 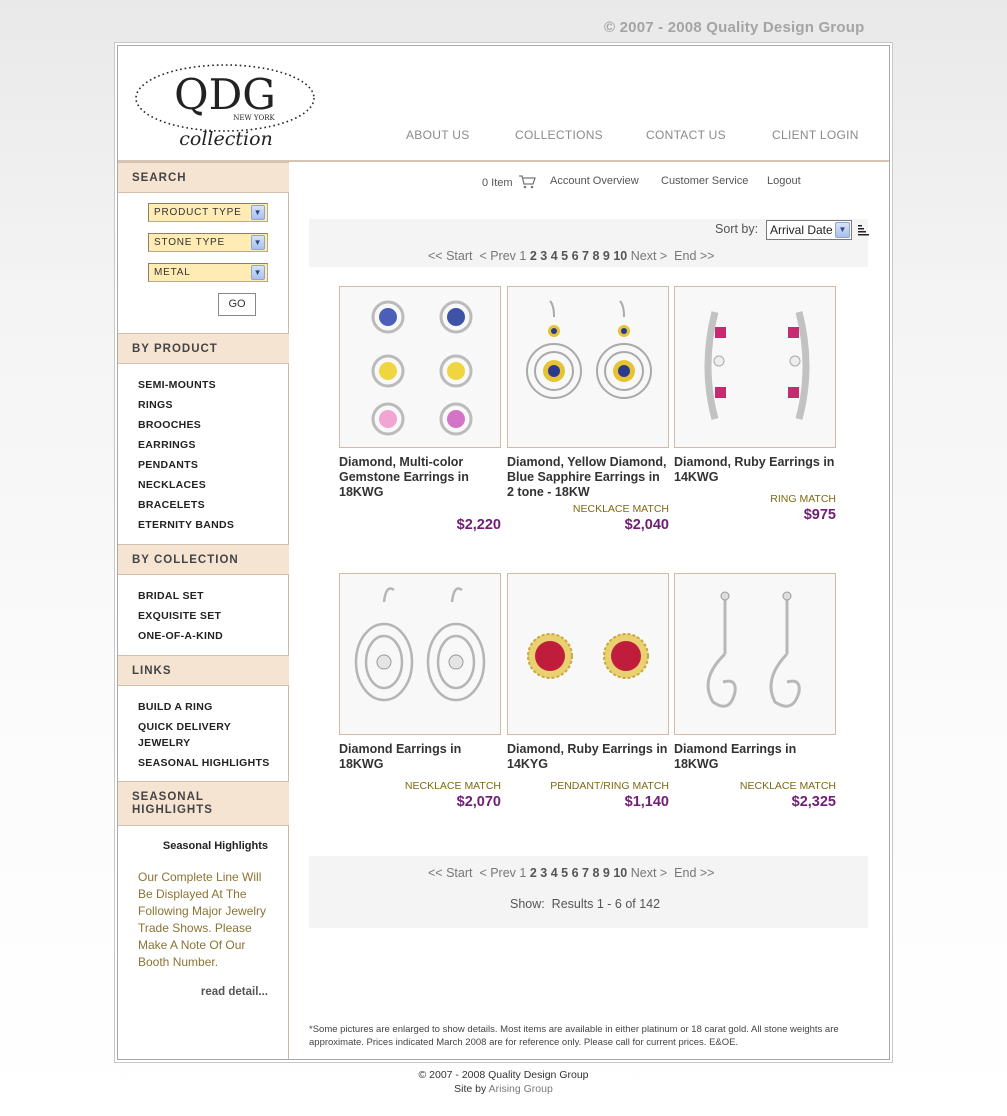 What do you see at coordinates (755, 470) in the screenshot?
I see `product-name: Diamond, Ruby Earrings in 14KWG` at bounding box center [755, 470].